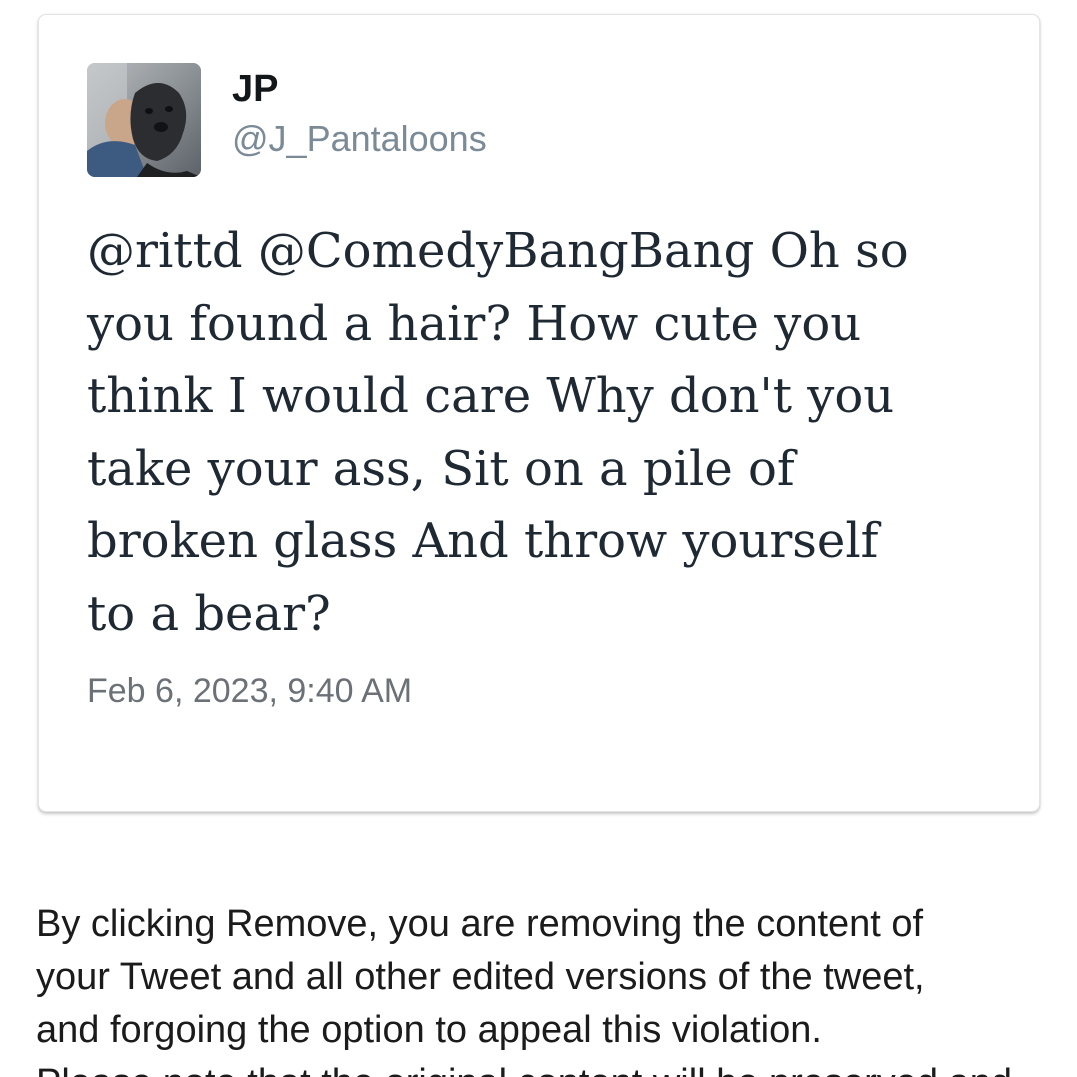 This screenshot has width=1077, height=1077. Describe the element at coordinates (359, 139) in the screenshot. I see `user-handle: @J_Pantaloons` at that location.